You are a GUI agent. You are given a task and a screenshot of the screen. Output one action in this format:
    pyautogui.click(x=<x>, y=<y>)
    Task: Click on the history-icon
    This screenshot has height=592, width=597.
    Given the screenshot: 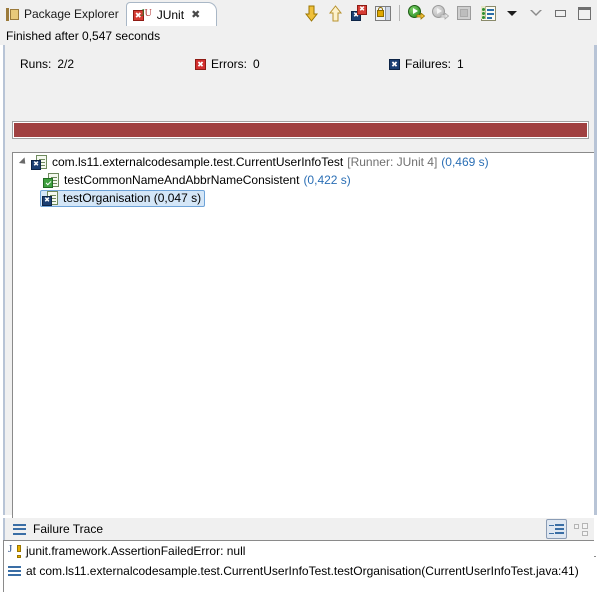 What is the action you would take?
    pyautogui.click(x=488, y=13)
    